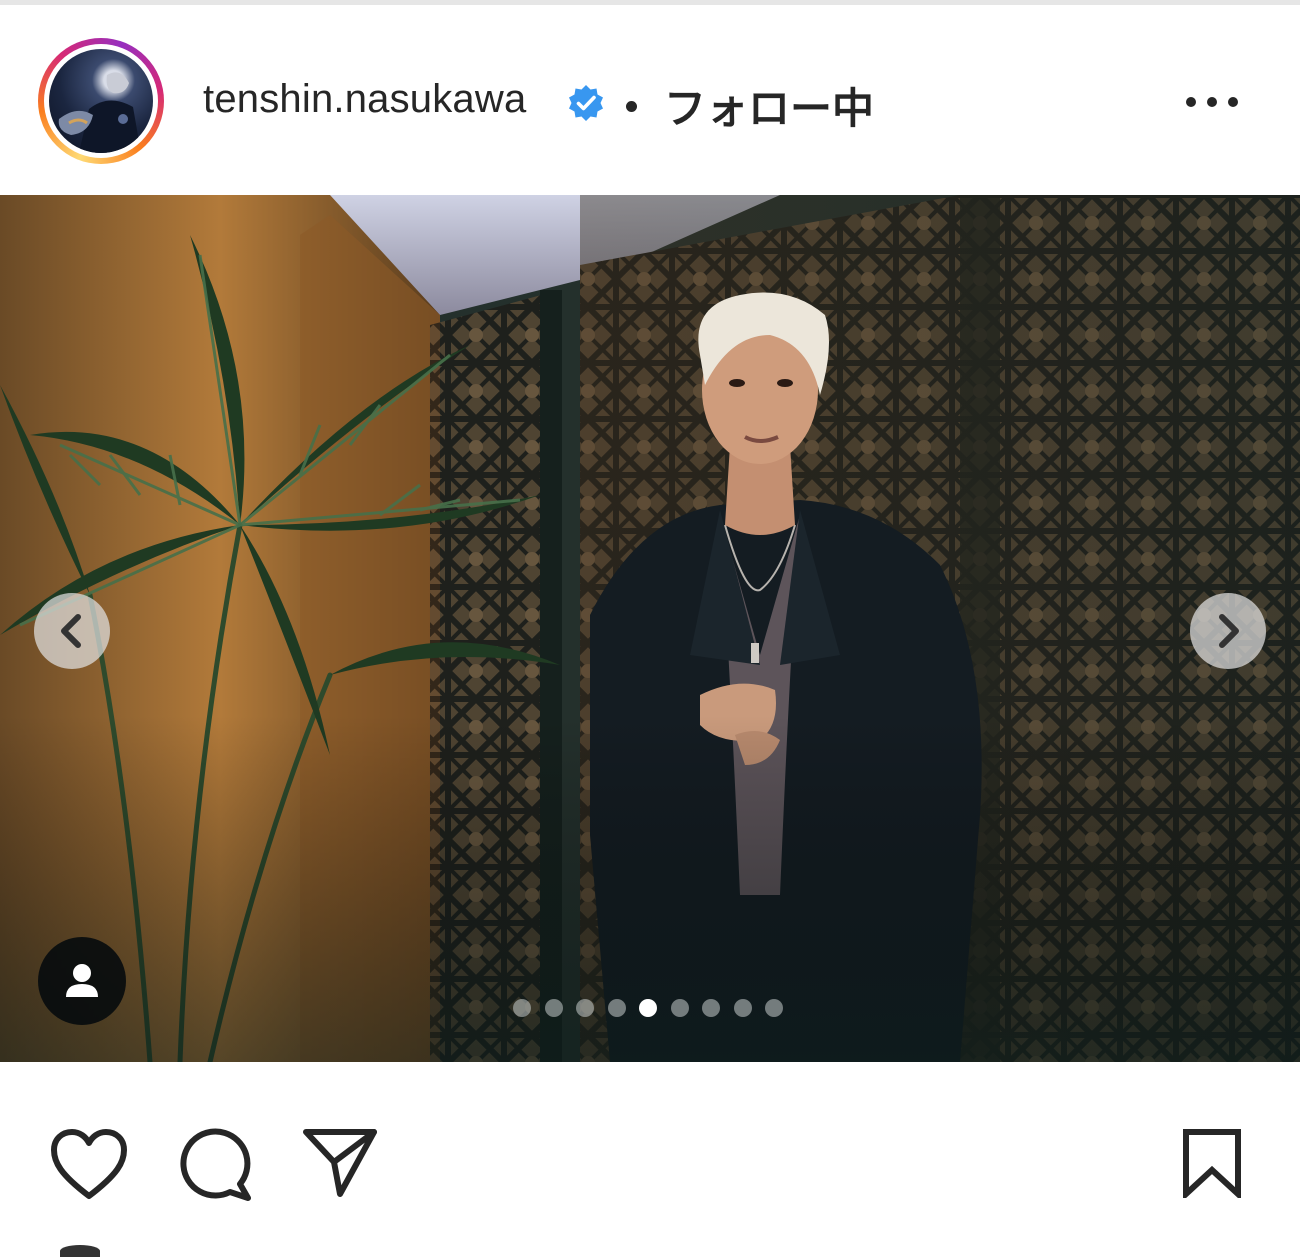 Image resolution: width=1300 pixels, height=1257 pixels. Describe the element at coordinates (364, 99) in the screenshot. I see `username: tenshin.nasukawa` at that location.